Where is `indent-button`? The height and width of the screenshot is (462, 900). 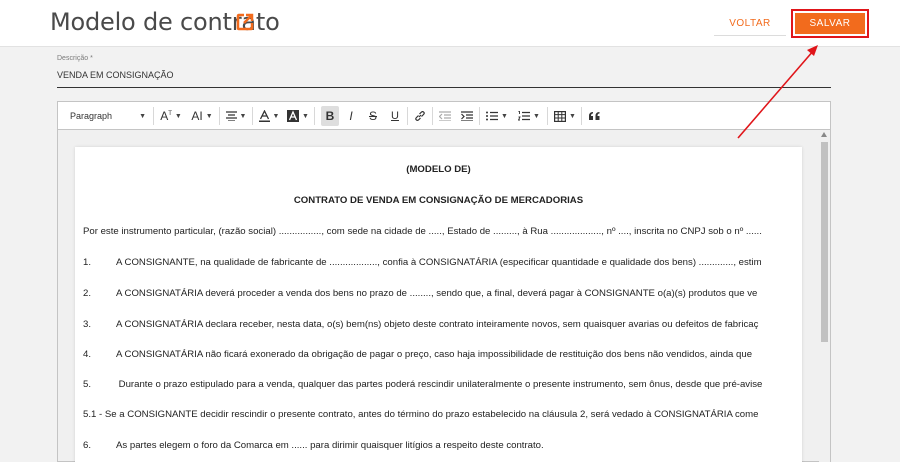
indent-button is located at coordinates (467, 116).